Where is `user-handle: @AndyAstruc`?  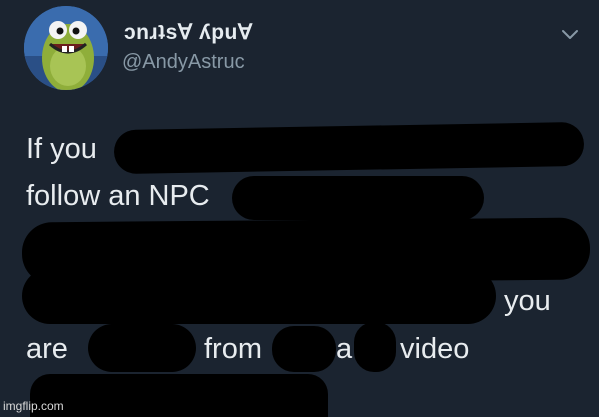
user-handle: @AndyAstruc is located at coordinates (183, 62).